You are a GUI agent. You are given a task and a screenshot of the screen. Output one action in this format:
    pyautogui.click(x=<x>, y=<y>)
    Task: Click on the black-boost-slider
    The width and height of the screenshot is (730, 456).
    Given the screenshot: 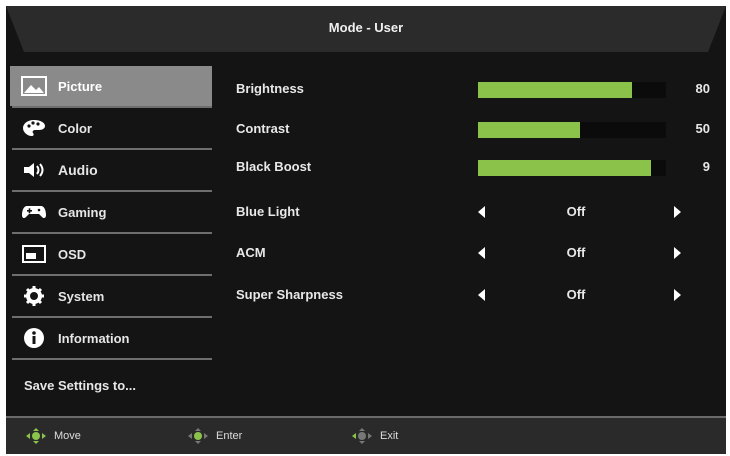 What is the action you would take?
    pyautogui.click(x=572, y=168)
    